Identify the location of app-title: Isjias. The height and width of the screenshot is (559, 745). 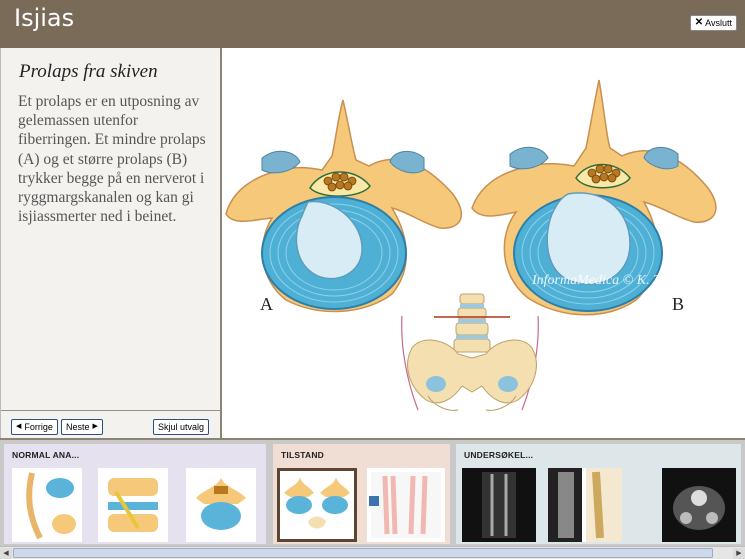
(44, 18).